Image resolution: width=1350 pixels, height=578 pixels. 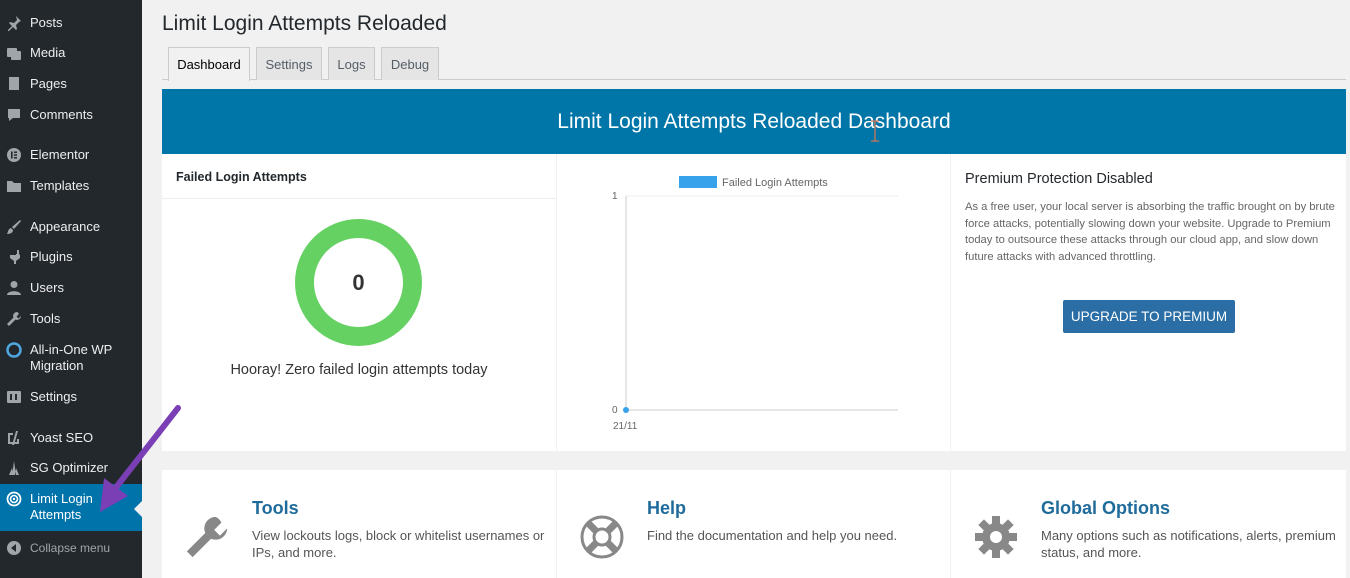 I want to click on collapse-menu-button: Collapse menu, so click(x=71, y=548).